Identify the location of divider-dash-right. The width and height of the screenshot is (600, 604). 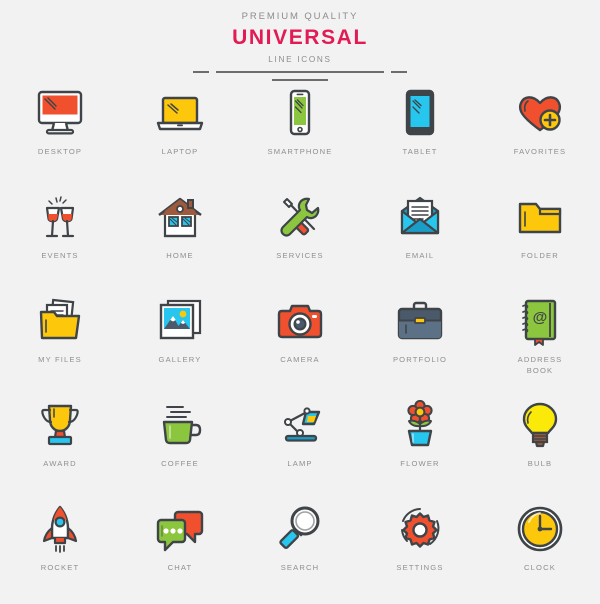
(399, 72).